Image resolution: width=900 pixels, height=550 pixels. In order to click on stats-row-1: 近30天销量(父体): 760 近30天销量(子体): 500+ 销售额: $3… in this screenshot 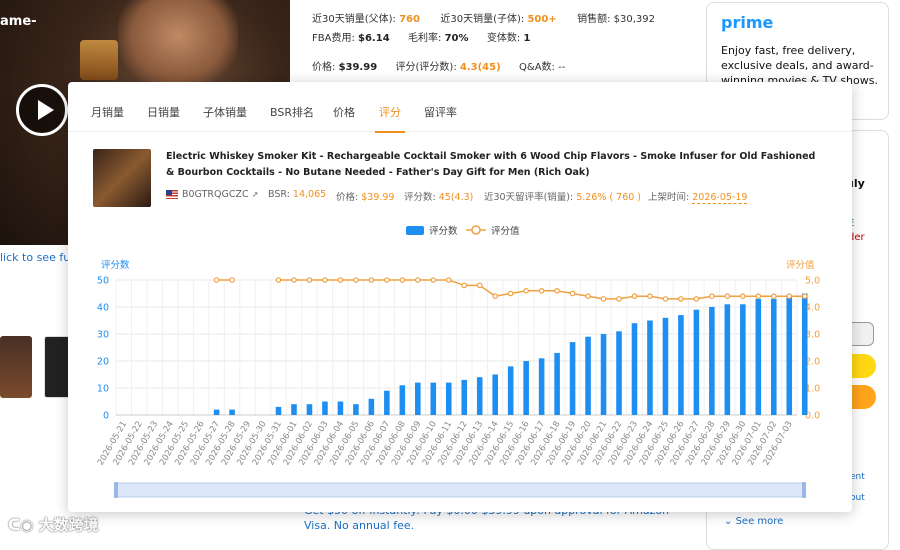, I will do `click(483, 17)`.